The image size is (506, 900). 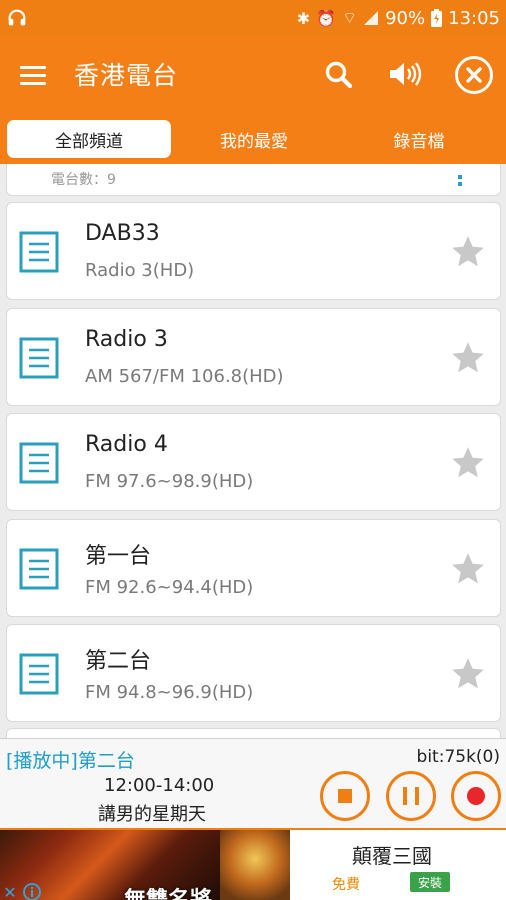 What do you see at coordinates (32, 76) in the screenshot?
I see `menu-icon` at bounding box center [32, 76].